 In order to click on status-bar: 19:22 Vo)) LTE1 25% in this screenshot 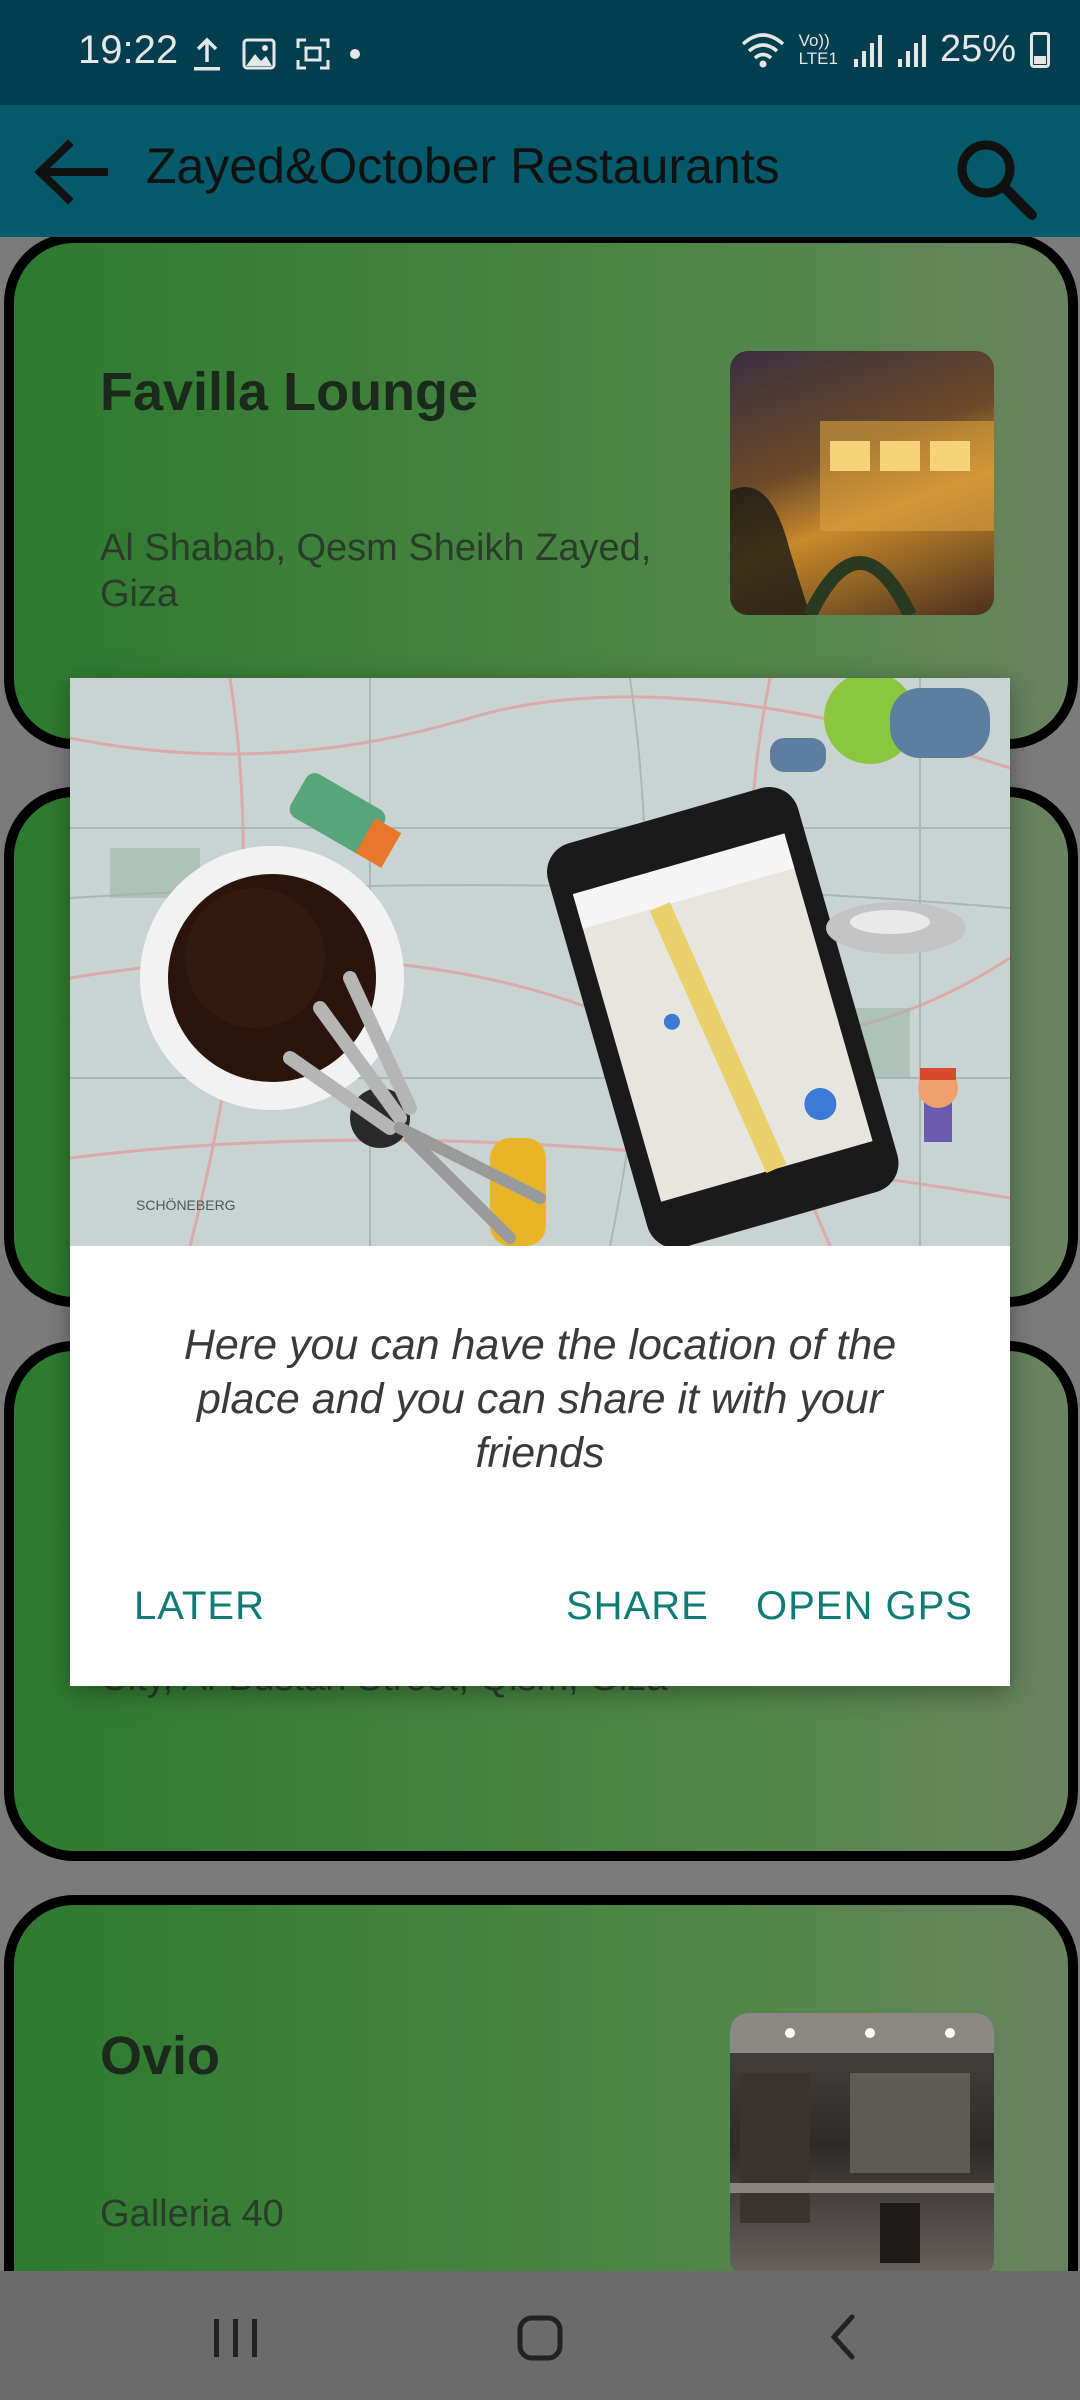, I will do `click(540, 52)`.